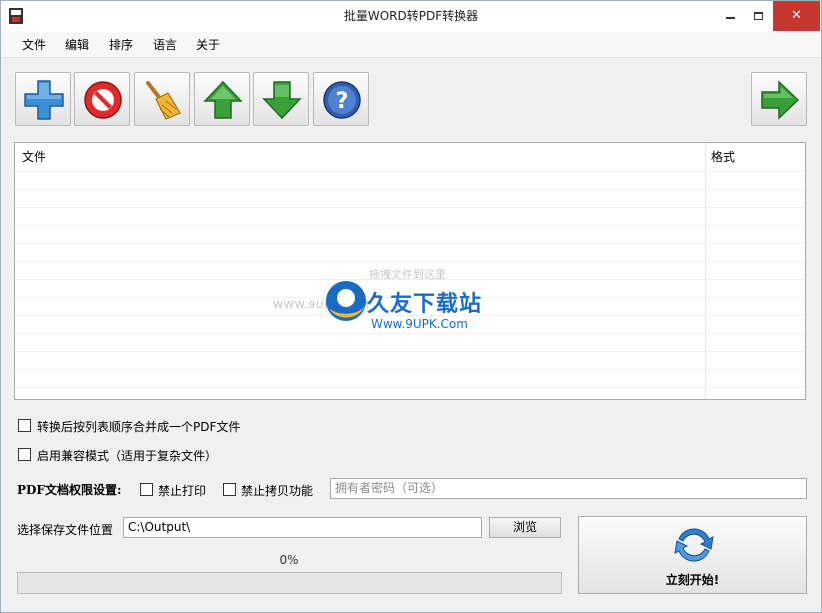  What do you see at coordinates (411, 45) in the screenshot?
I see `menu-bar: 文件 编辑 排序 语言 关于` at bounding box center [411, 45].